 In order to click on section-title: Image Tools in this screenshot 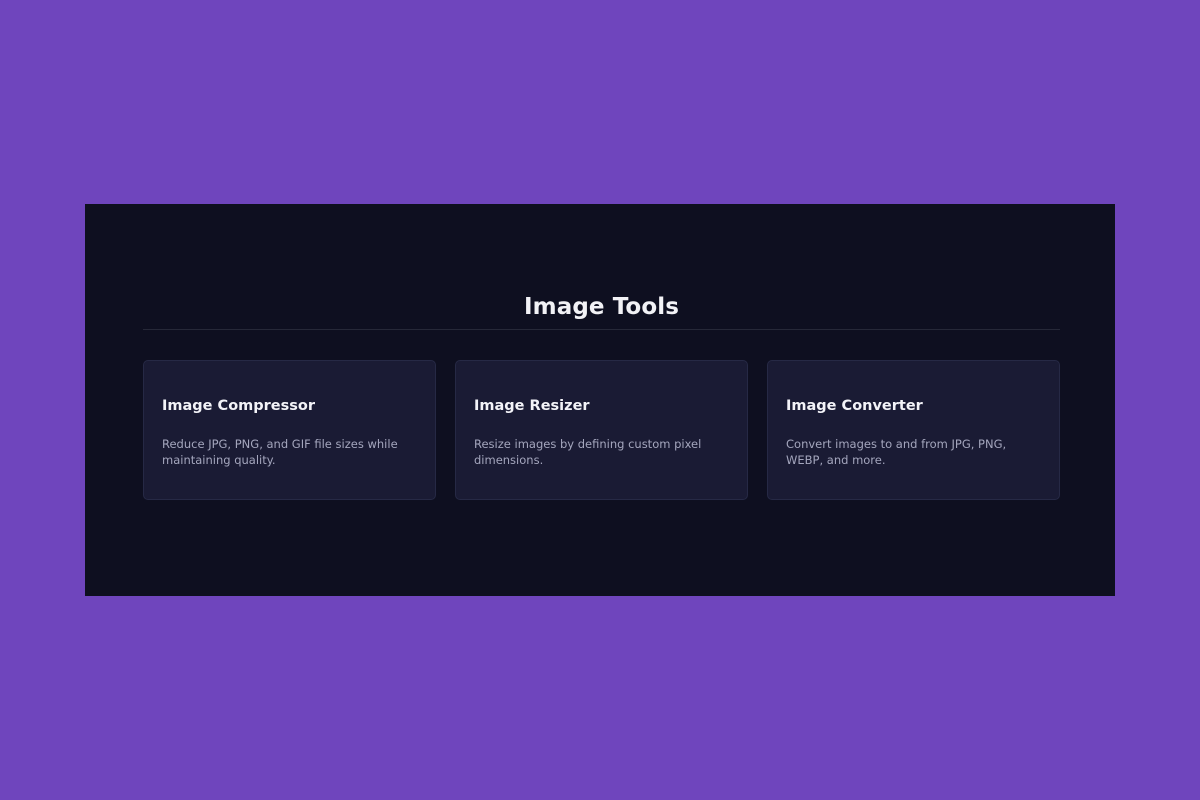, I will do `click(601, 307)`.